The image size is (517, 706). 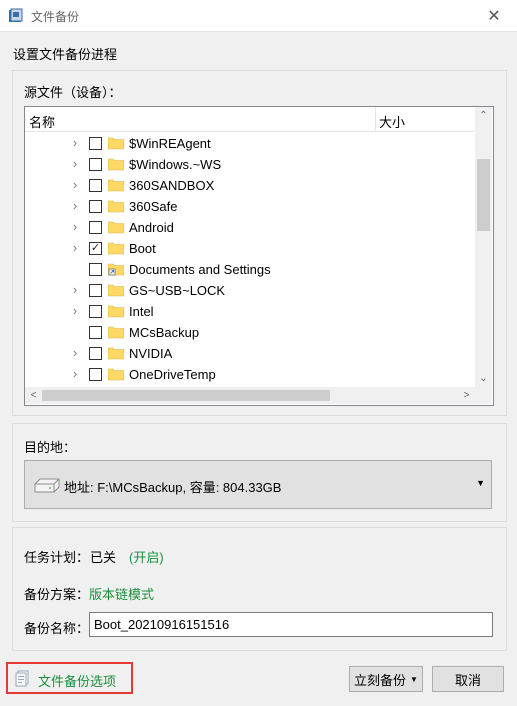 I want to click on tree-row: › GS~USB~LOCK, so click(x=249, y=290).